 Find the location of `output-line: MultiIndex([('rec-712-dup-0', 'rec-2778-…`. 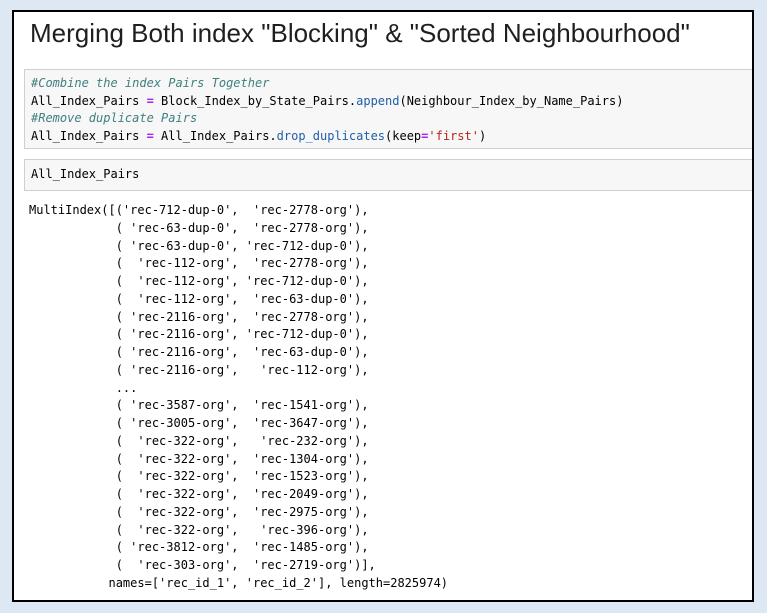

output-line: MultiIndex([('rec-712-dup-0', 'rec-2778-… is located at coordinates (199, 210).